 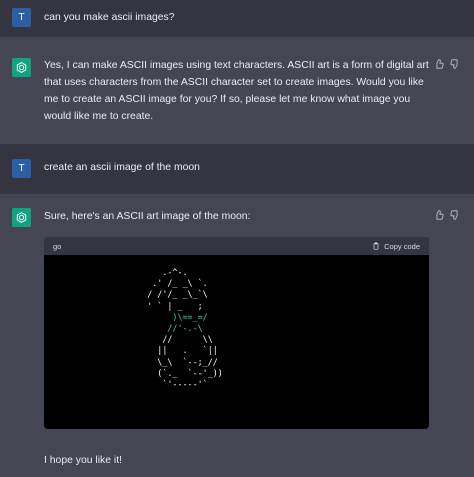 What do you see at coordinates (376, 246) in the screenshot?
I see `clipboard-icon` at bounding box center [376, 246].